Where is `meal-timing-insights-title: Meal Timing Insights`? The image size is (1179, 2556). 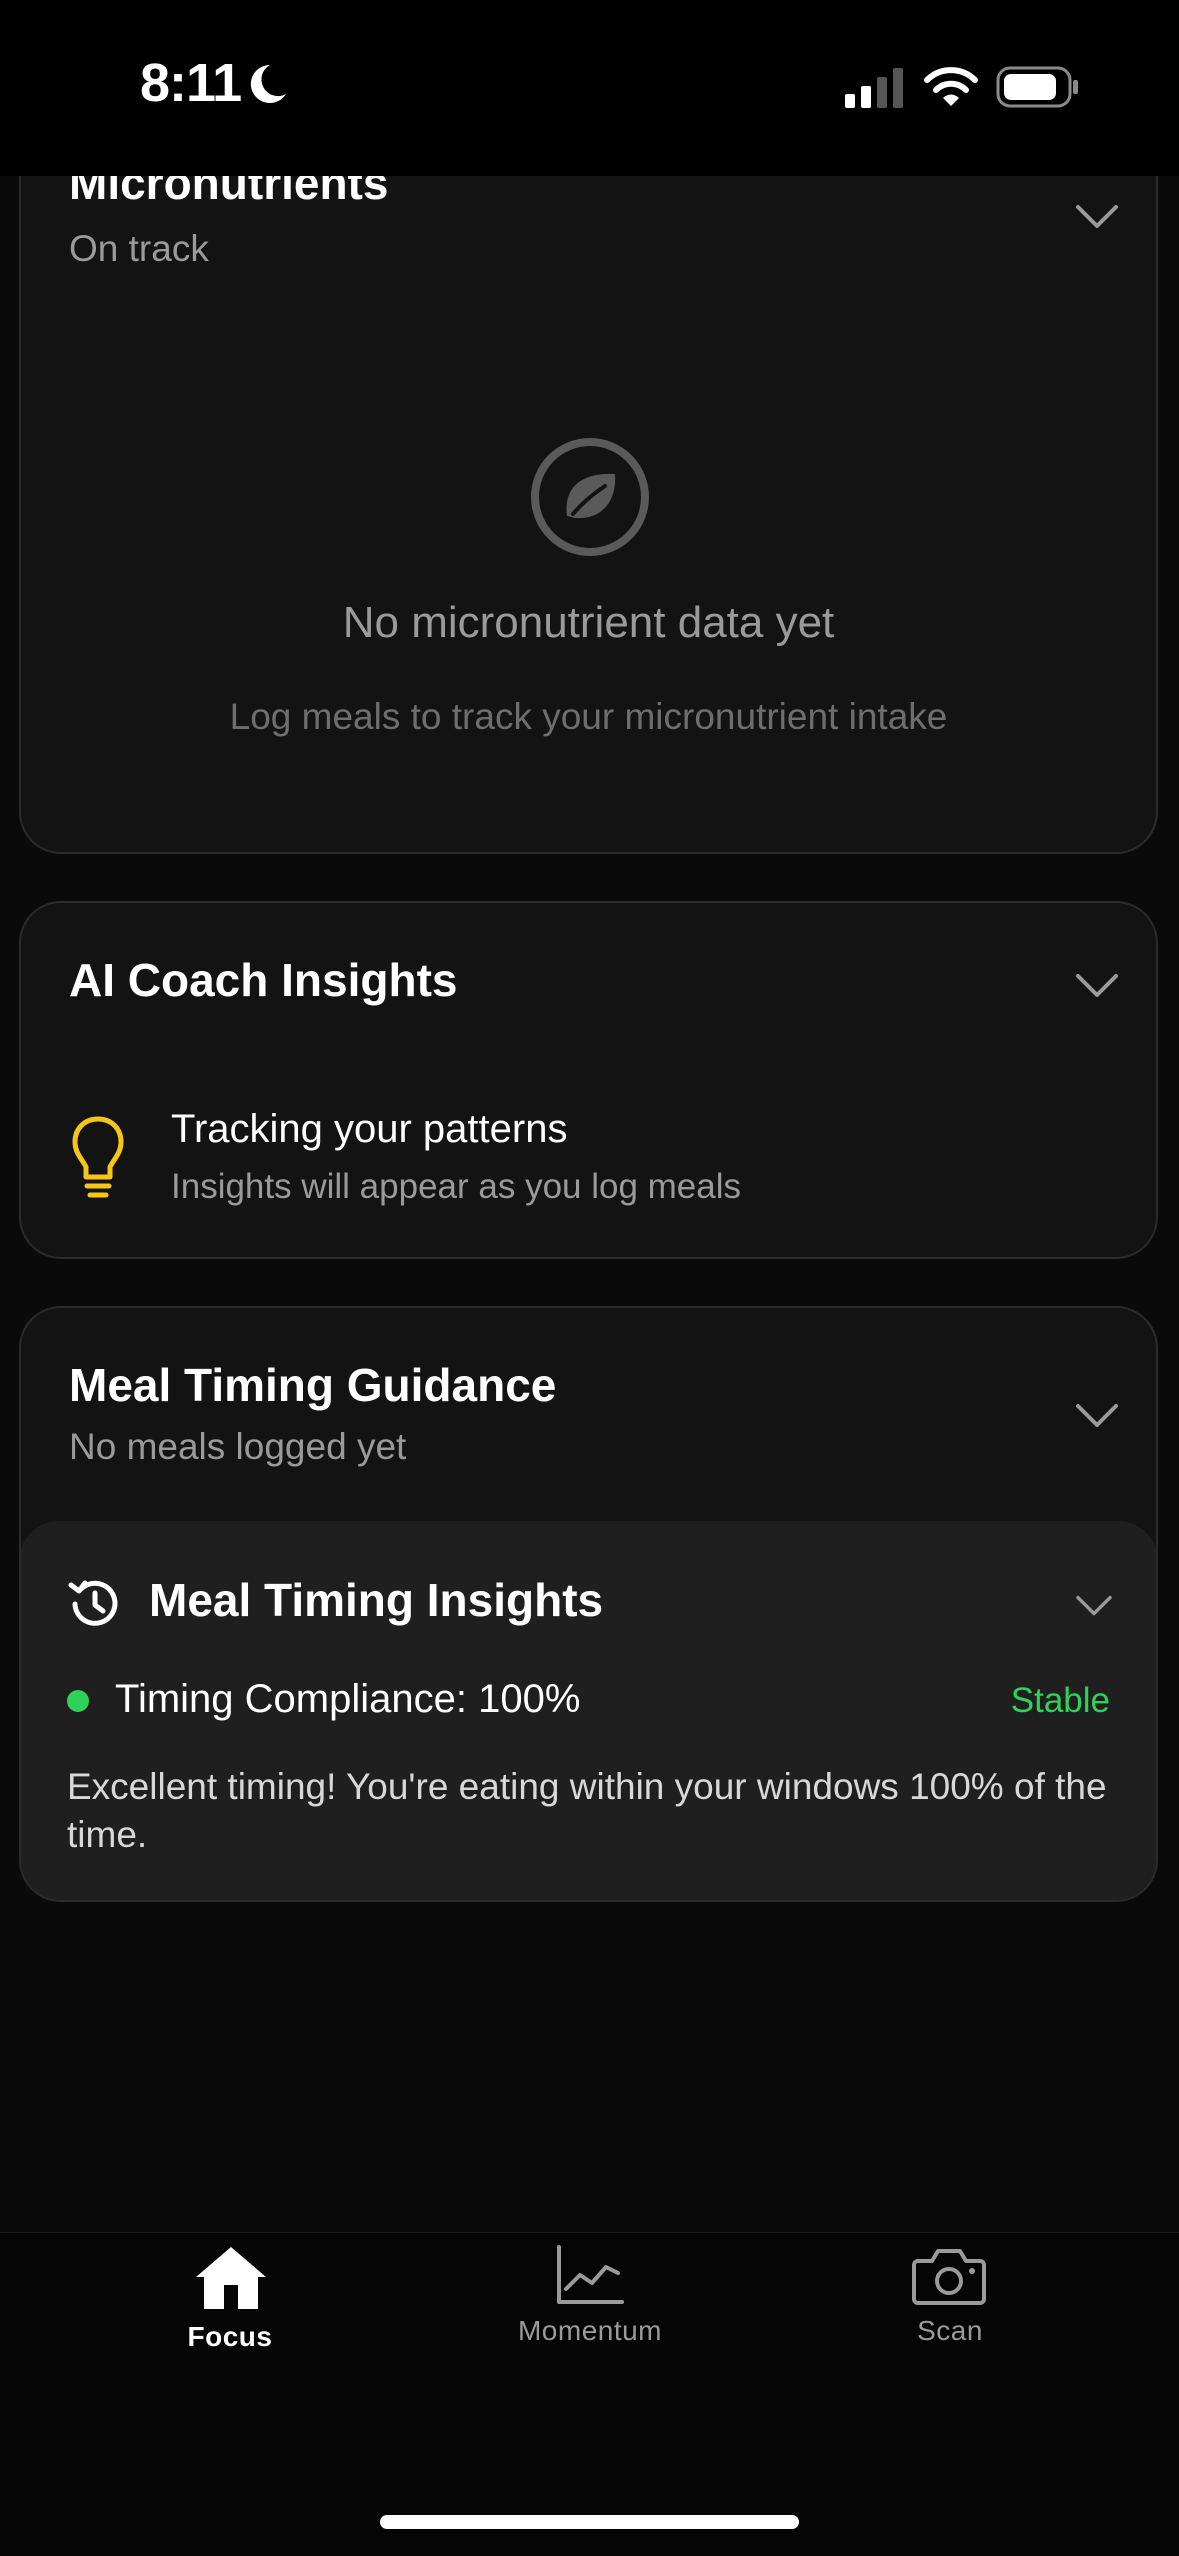
meal-timing-insights-title: Meal Timing Insights is located at coordinates (376, 1600).